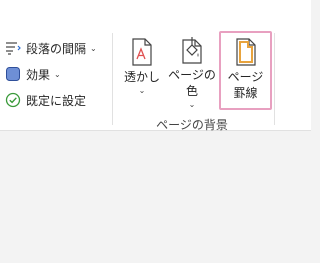  What do you see at coordinates (56, 48) in the screenshot?
I see `paragraph-spacing-label: 段落の間隔` at bounding box center [56, 48].